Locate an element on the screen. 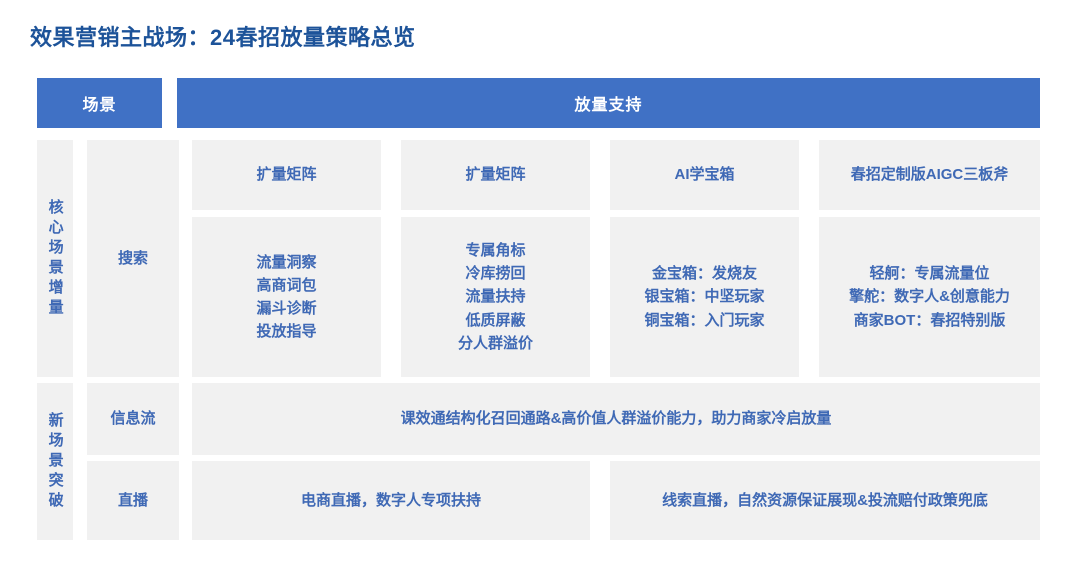  live-row-content-right: 线索直播，自然资源保证展现&投流赔付政策兜底 is located at coordinates (825, 500).